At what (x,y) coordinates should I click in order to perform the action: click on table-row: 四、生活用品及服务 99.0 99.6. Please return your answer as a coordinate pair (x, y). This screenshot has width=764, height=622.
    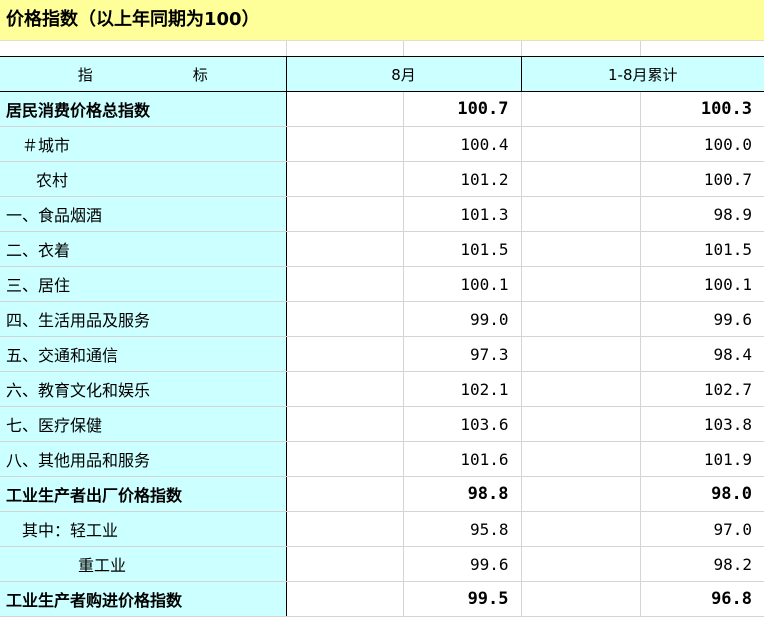
    Looking at the image, I should click on (382, 319).